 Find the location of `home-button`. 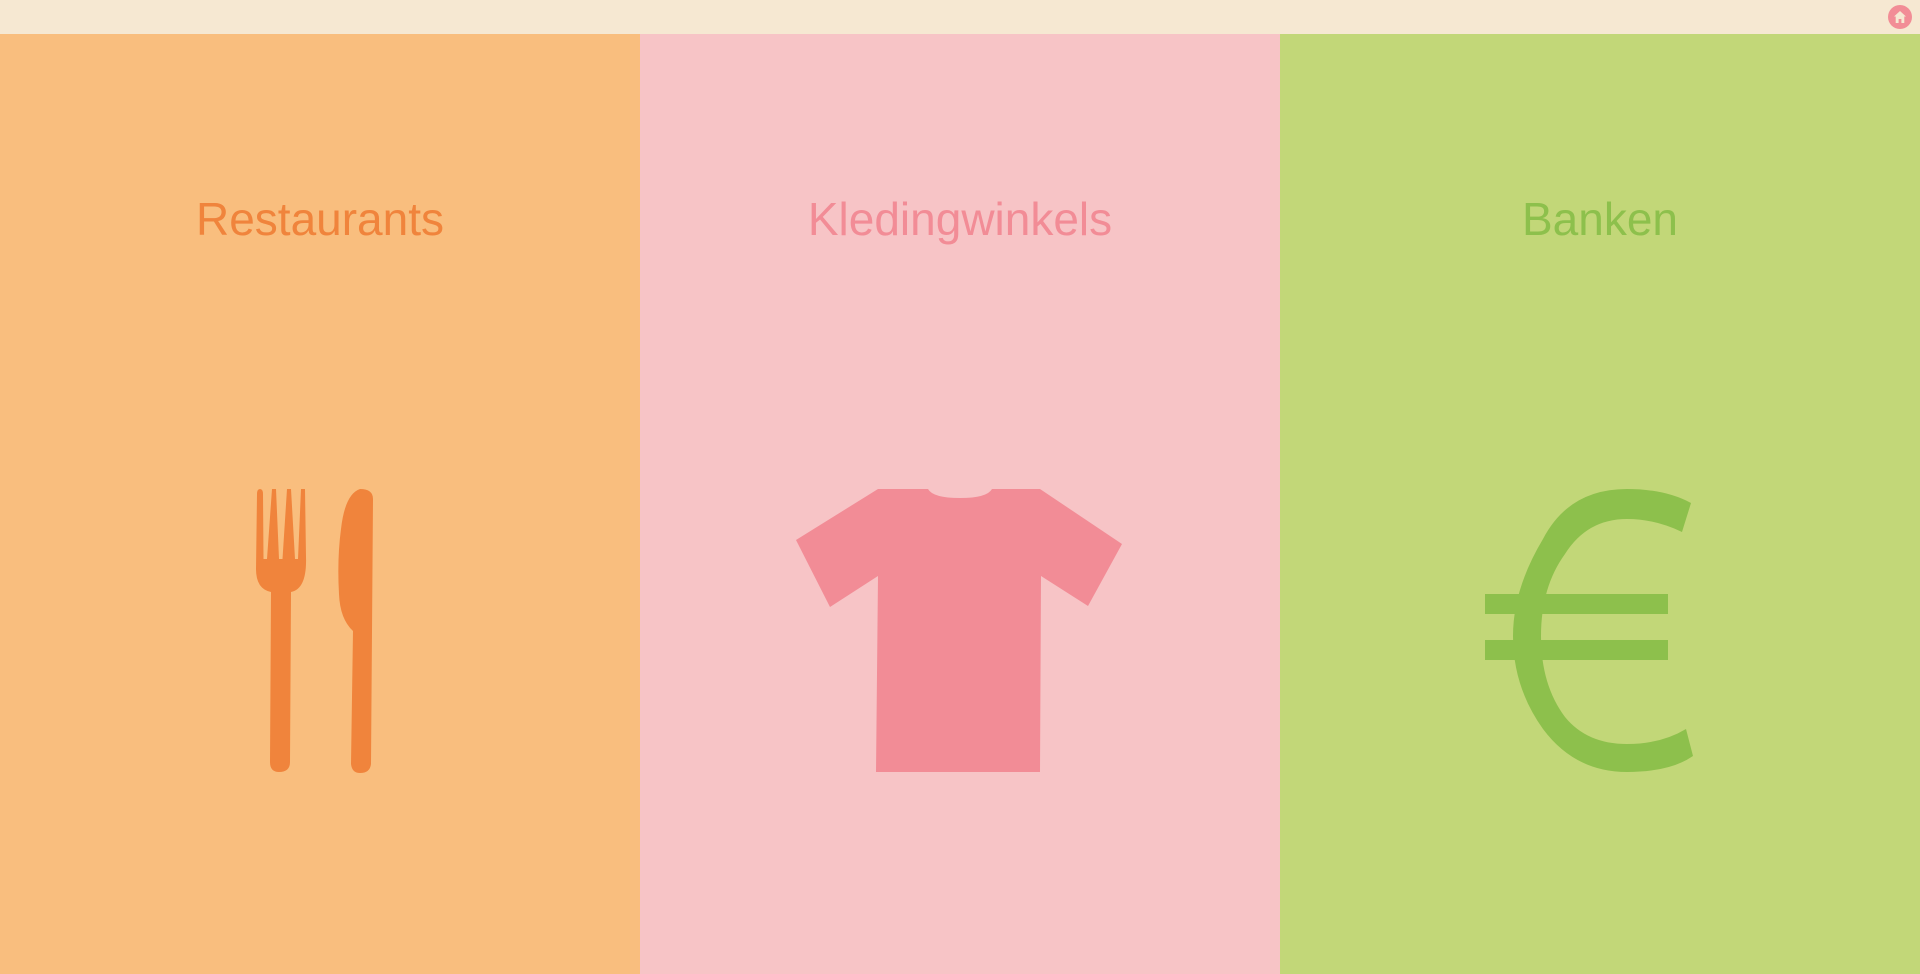

home-button is located at coordinates (1900, 17).